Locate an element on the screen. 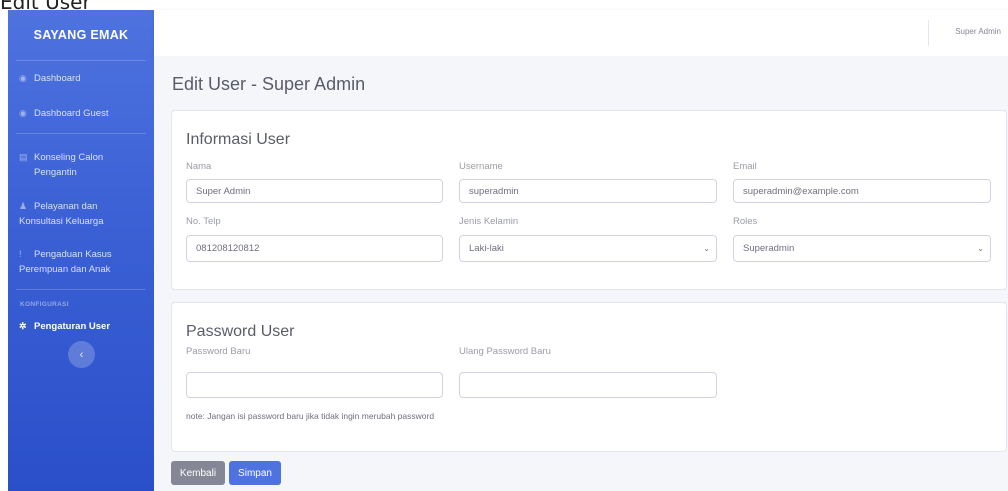  brand-logo-text: SAYANG EMAK is located at coordinates (81, 35).